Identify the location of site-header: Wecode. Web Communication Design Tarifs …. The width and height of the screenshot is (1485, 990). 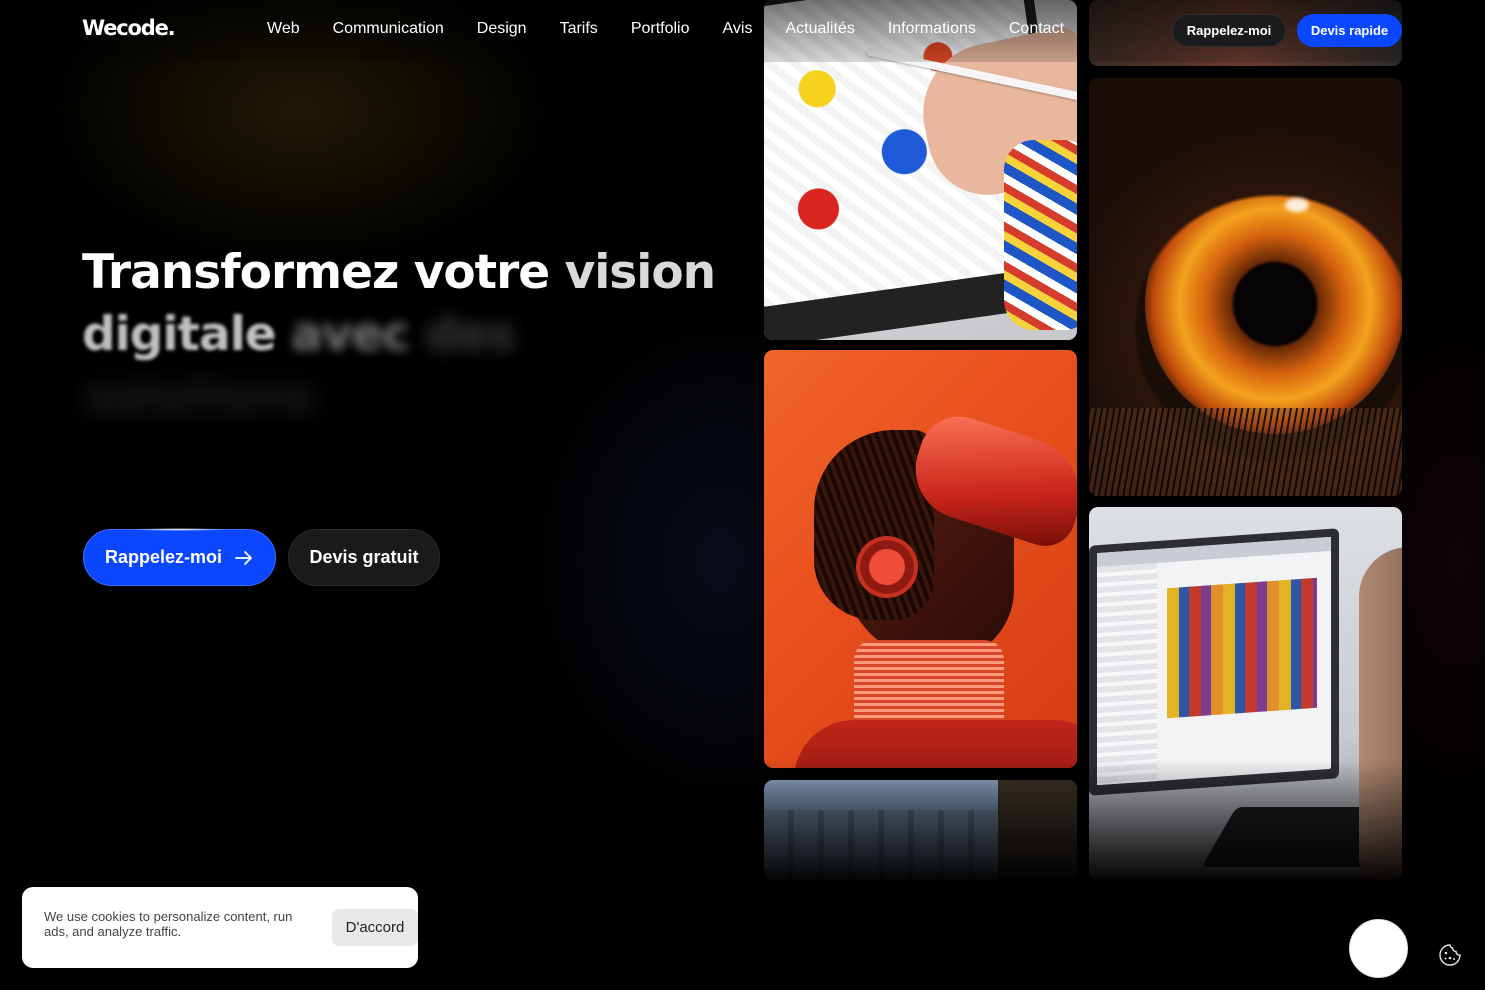
(742, 31).